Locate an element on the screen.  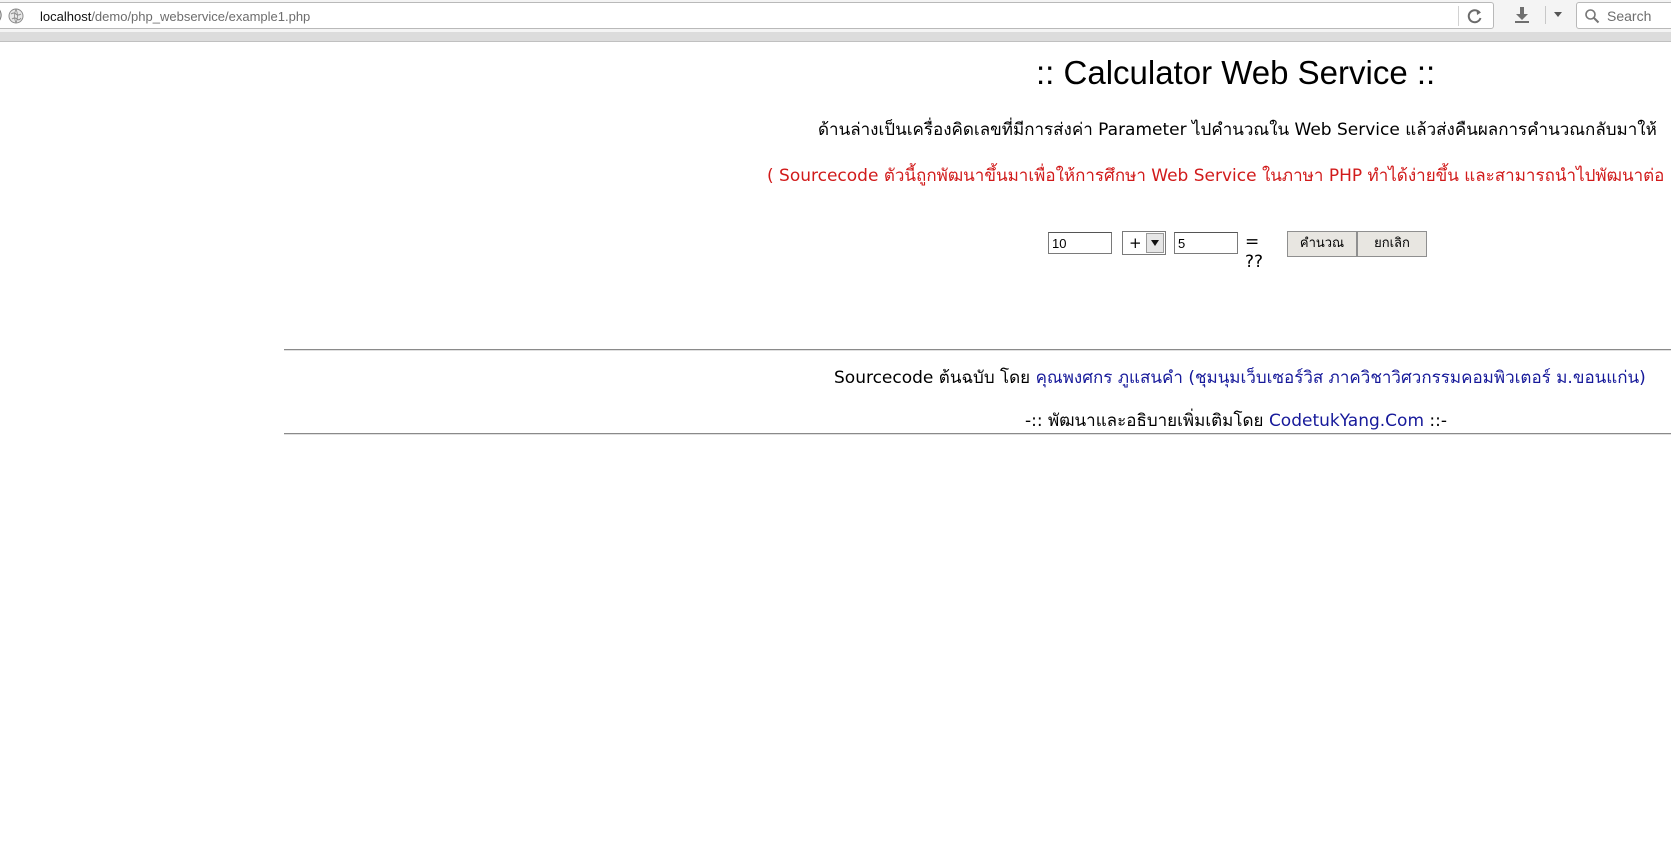
toolbar-bottom-strip is located at coordinates (835, 37).